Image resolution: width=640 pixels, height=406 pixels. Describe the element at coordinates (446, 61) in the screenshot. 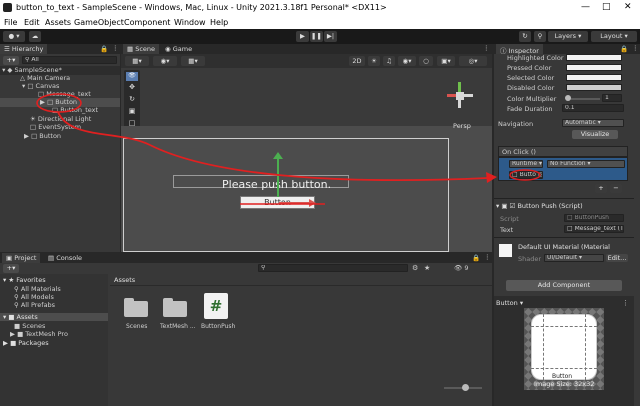

I see `camera-dropdown: ▣▾` at that location.